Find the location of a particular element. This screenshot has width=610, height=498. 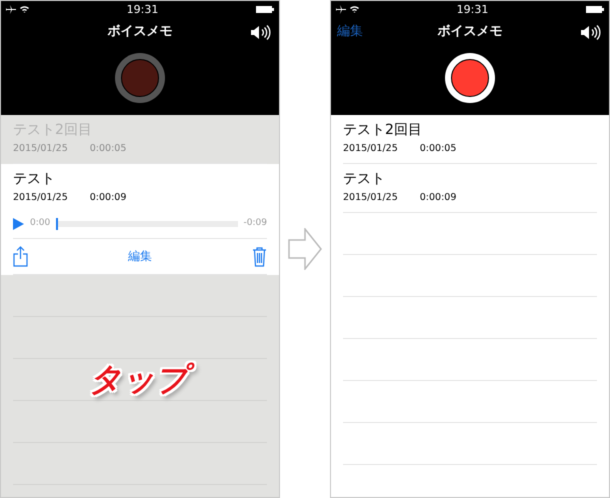

progress-thumb is located at coordinates (57, 224).